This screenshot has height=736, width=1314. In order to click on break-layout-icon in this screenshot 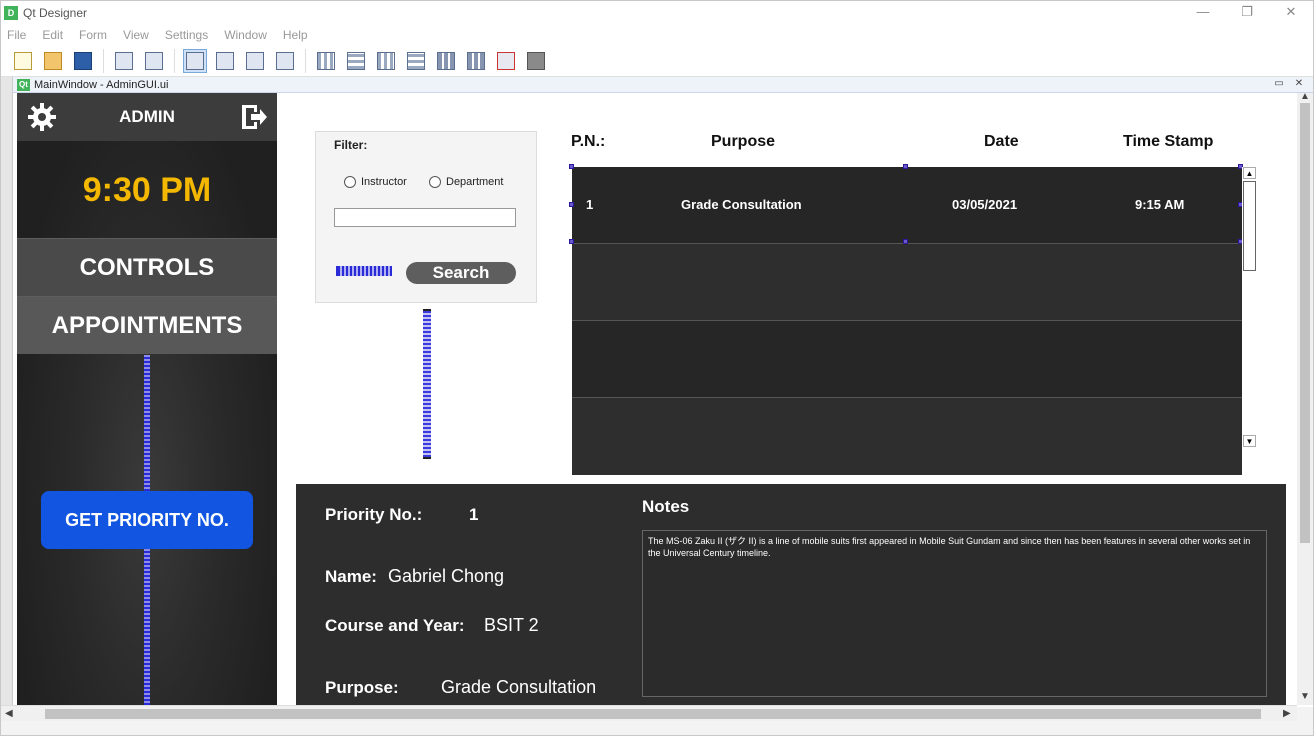, I will do `click(506, 60)`.